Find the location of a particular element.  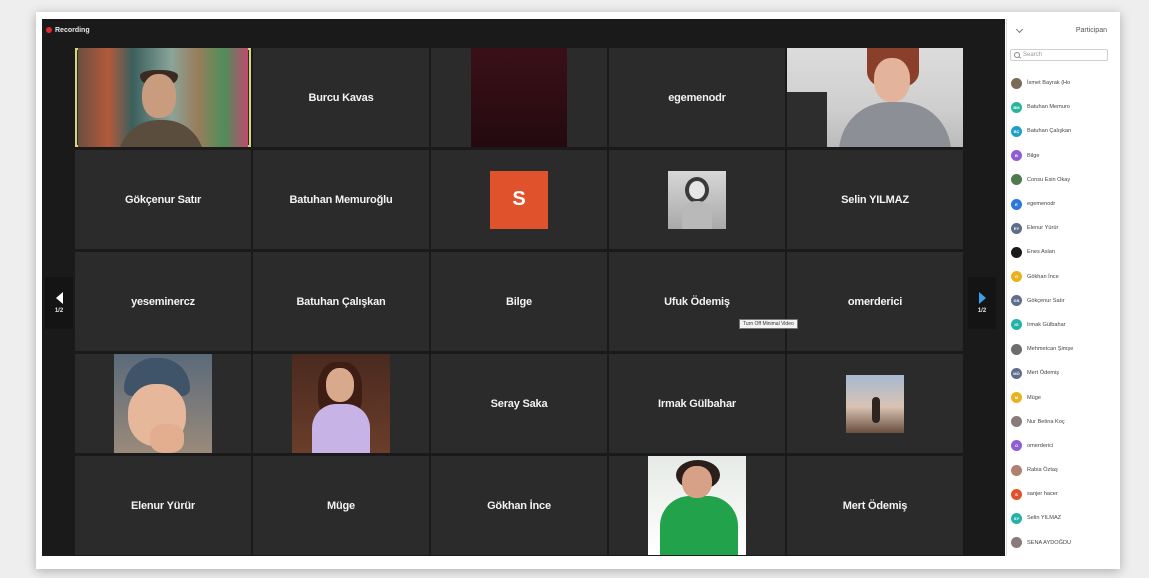

participant-name: Seray Saka is located at coordinates (519, 403).